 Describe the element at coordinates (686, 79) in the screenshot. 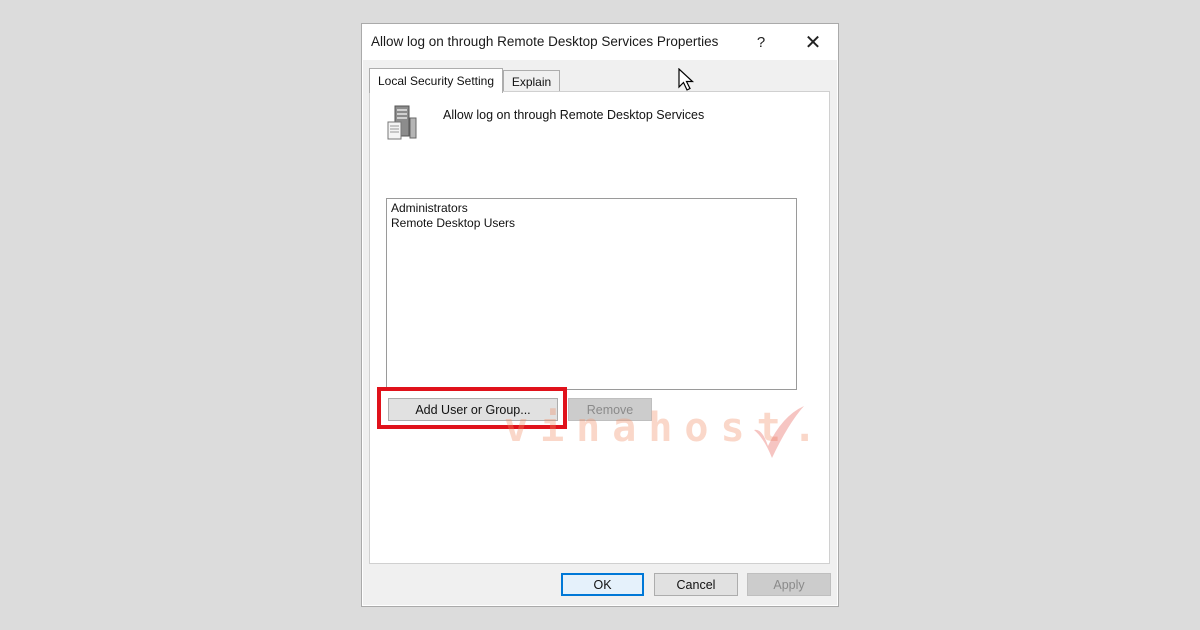

I see `mouse-cursor-icon` at that location.